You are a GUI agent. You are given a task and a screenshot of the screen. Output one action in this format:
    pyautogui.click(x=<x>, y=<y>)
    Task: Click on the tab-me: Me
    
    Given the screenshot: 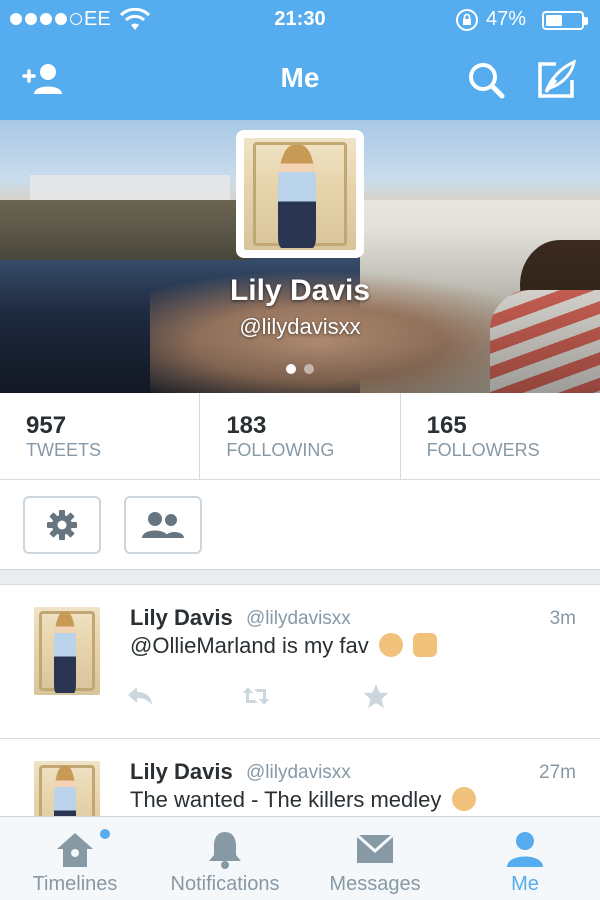 What is the action you would take?
    pyautogui.click(x=525, y=858)
    